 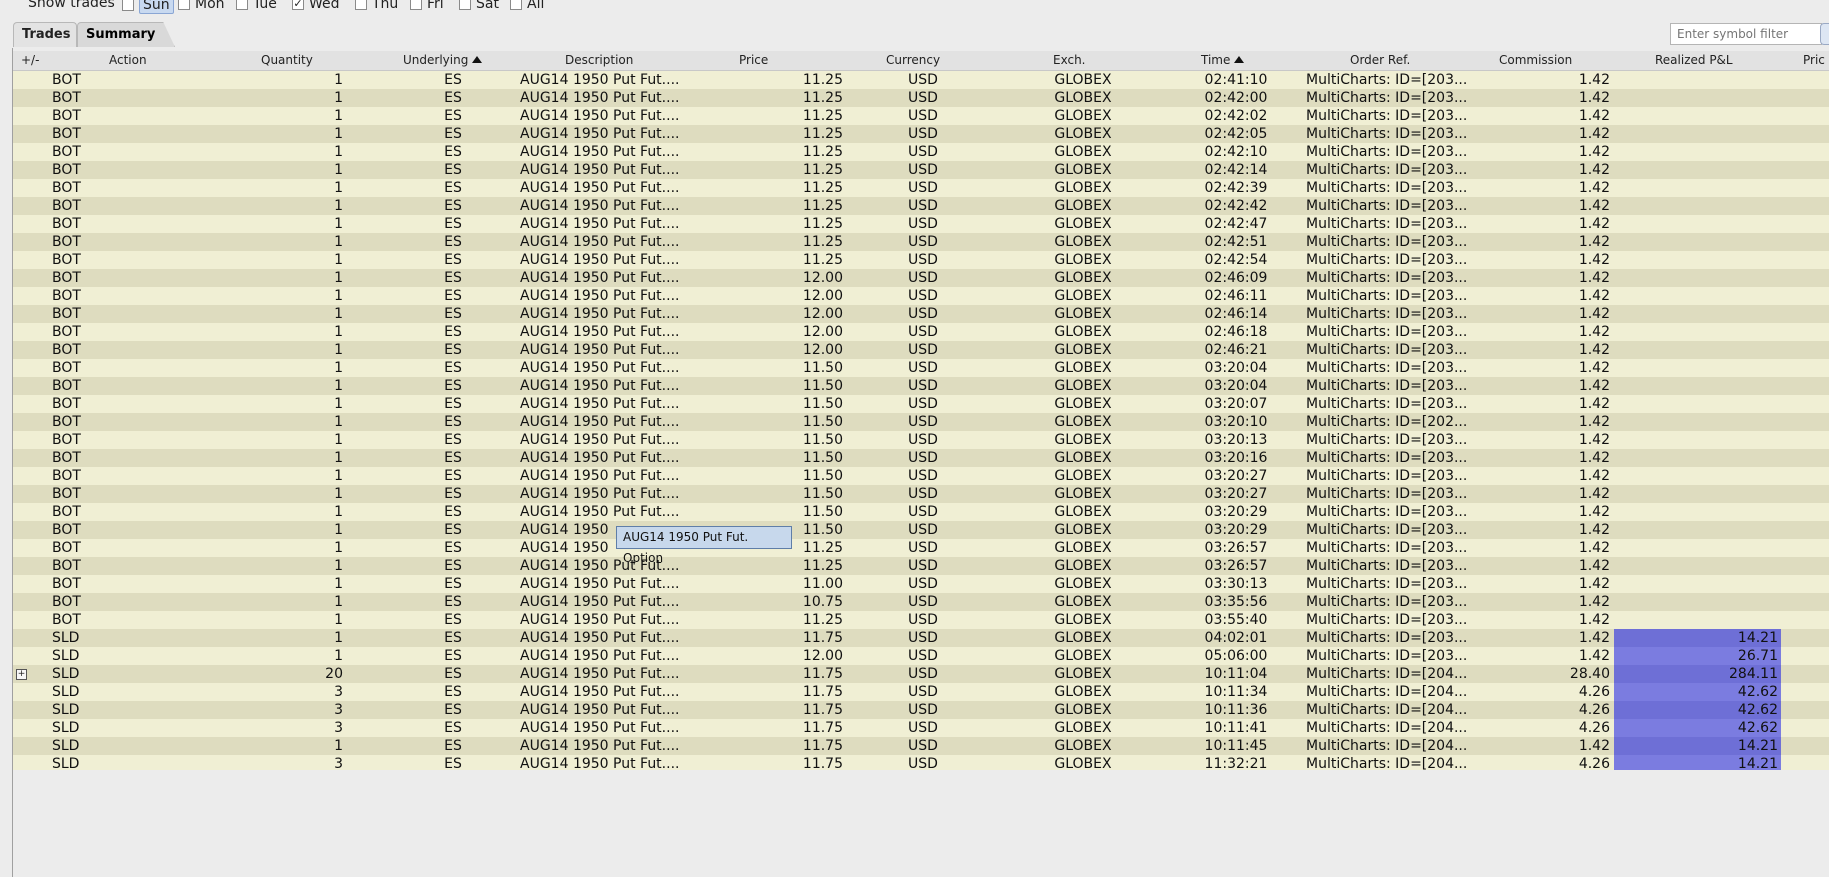 I want to click on cell-time: 03:26:57, so click(x=1236, y=566).